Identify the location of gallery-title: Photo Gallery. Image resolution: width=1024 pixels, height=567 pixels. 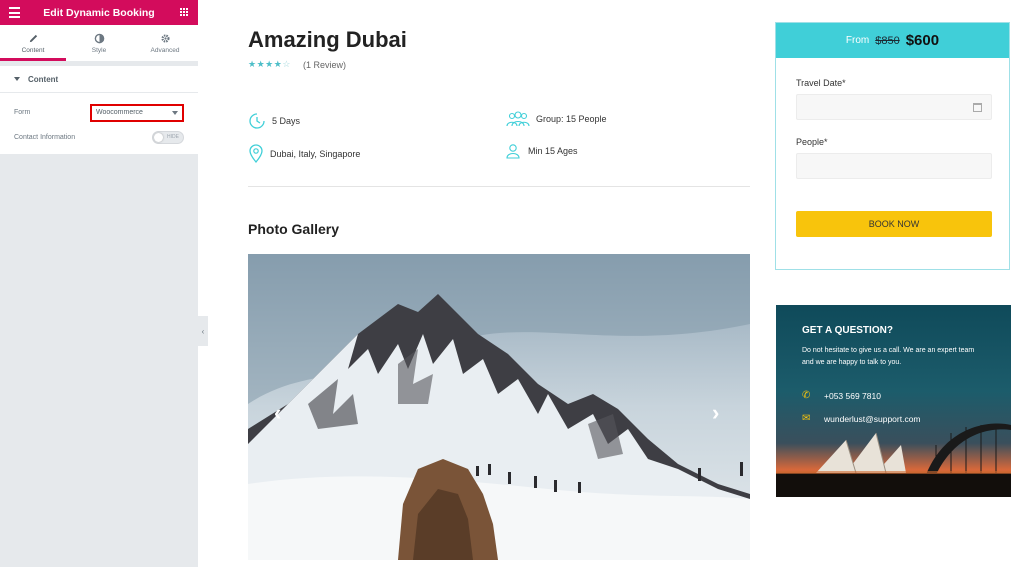
(294, 229).